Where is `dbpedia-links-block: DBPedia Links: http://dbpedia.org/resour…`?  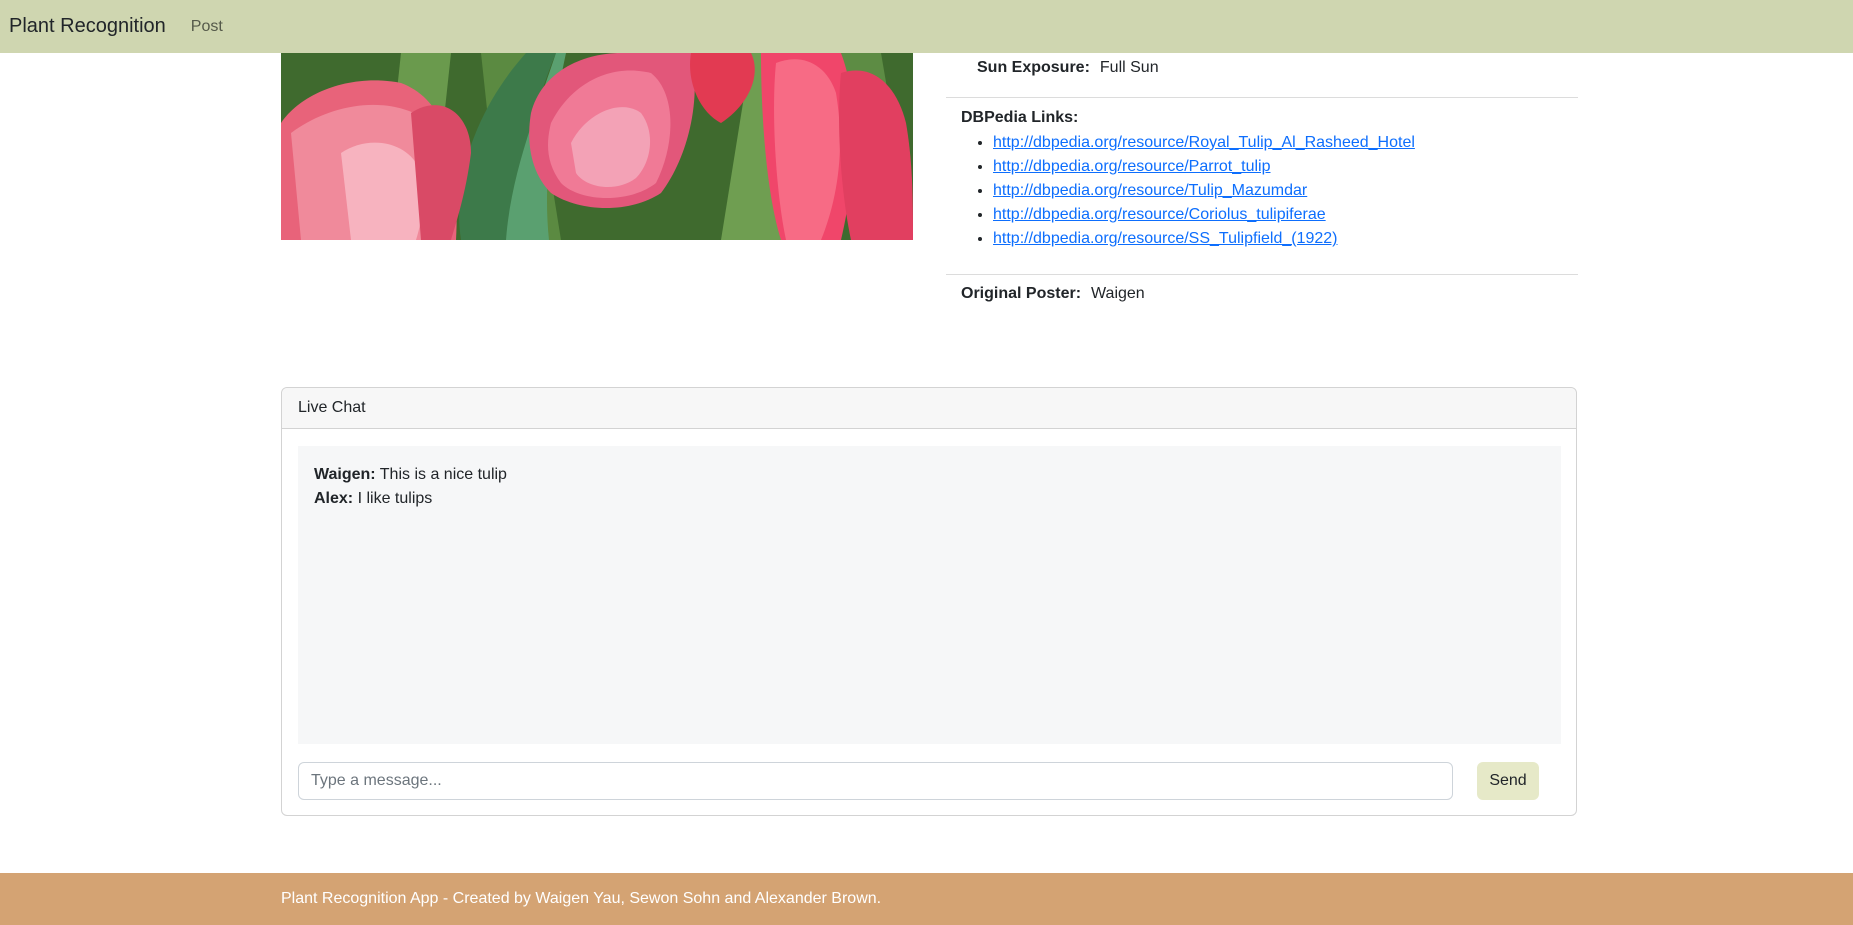
dbpedia-links-block: DBPedia Links: http://dbpedia.org/resour… is located at coordinates (1188, 180).